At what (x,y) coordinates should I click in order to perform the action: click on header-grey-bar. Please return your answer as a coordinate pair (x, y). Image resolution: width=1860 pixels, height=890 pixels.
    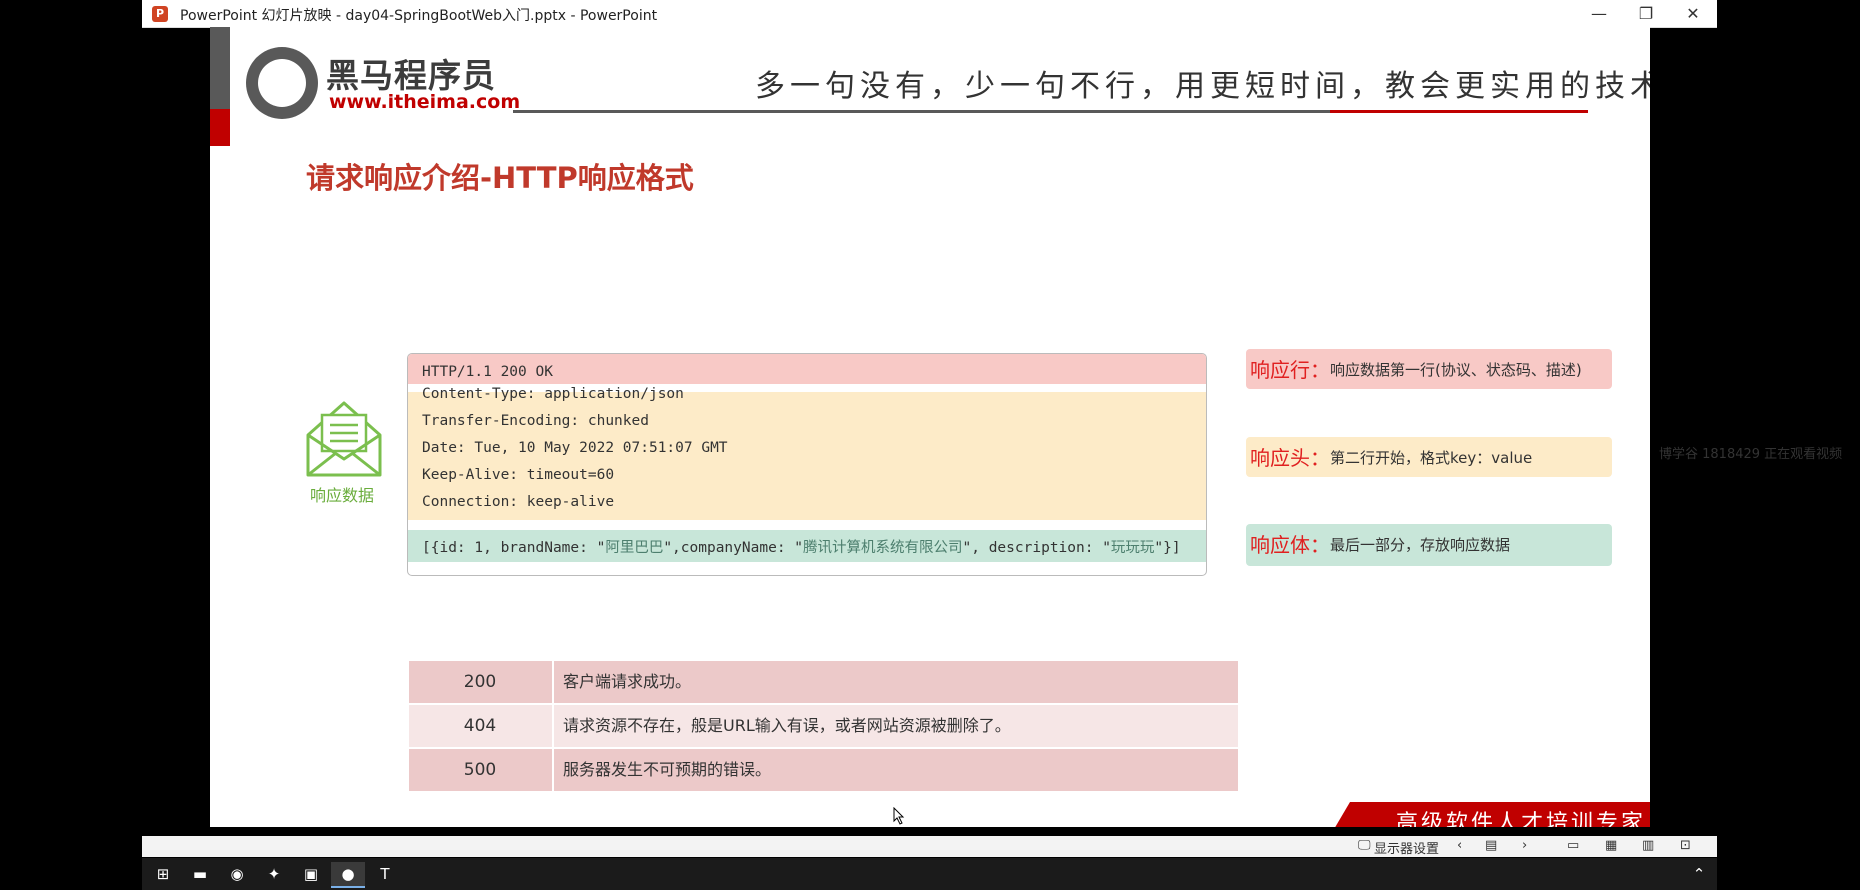
    Looking at the image, I should click on (220, 68).